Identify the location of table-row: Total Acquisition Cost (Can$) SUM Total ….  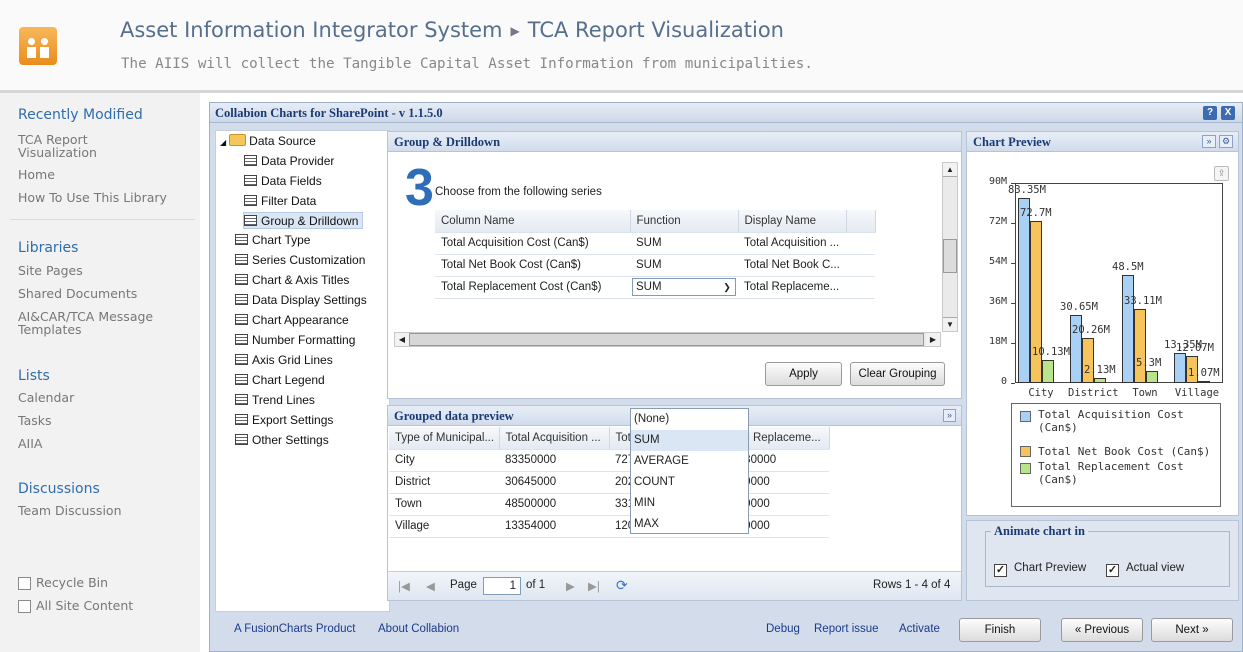
(655, 243).